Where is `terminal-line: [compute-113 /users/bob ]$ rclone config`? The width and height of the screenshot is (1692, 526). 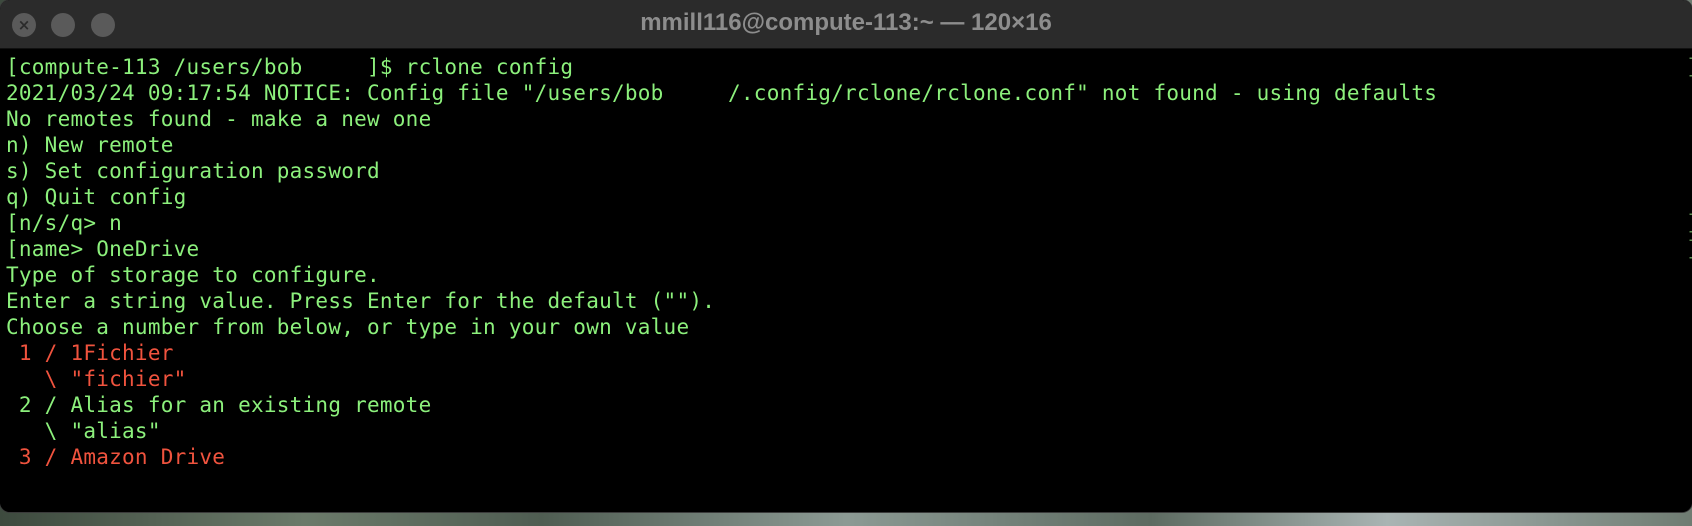 terminal-line: [compute-113 /users/bob ]$ rclone config is located at coordinates (290, 67).